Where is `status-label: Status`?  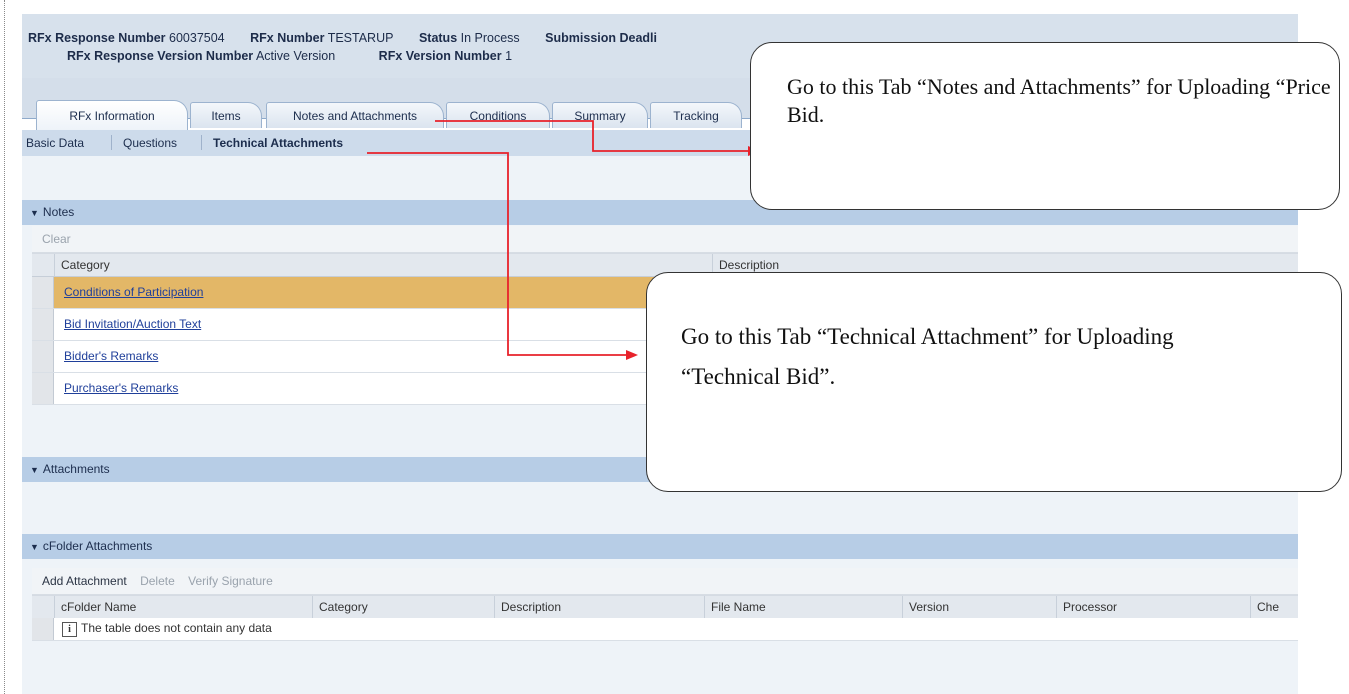
status-label: Status is located at coordinates (438, 38).